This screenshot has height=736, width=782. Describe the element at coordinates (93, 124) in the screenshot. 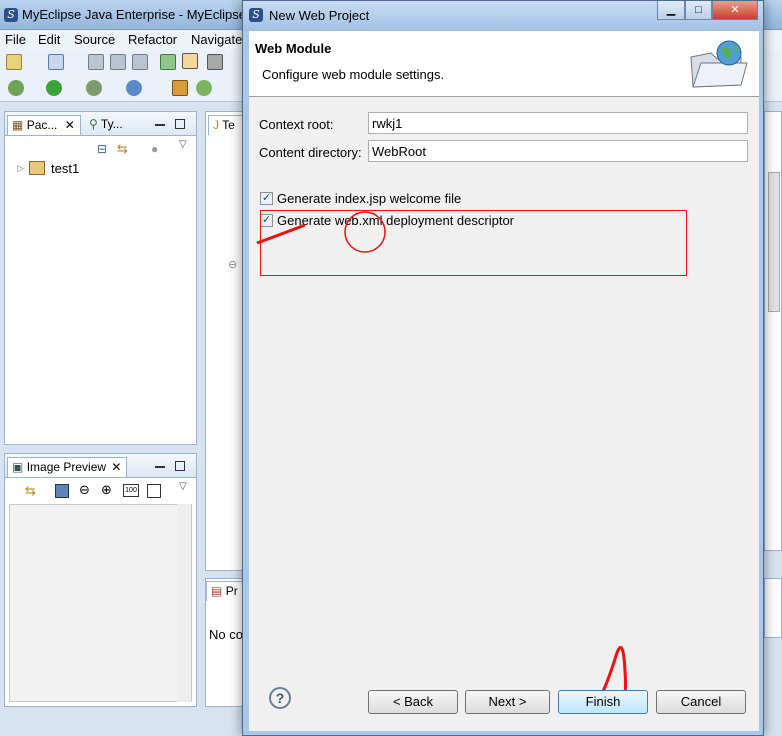

I see `type-hierarchy-icon: ⚲` at that location.